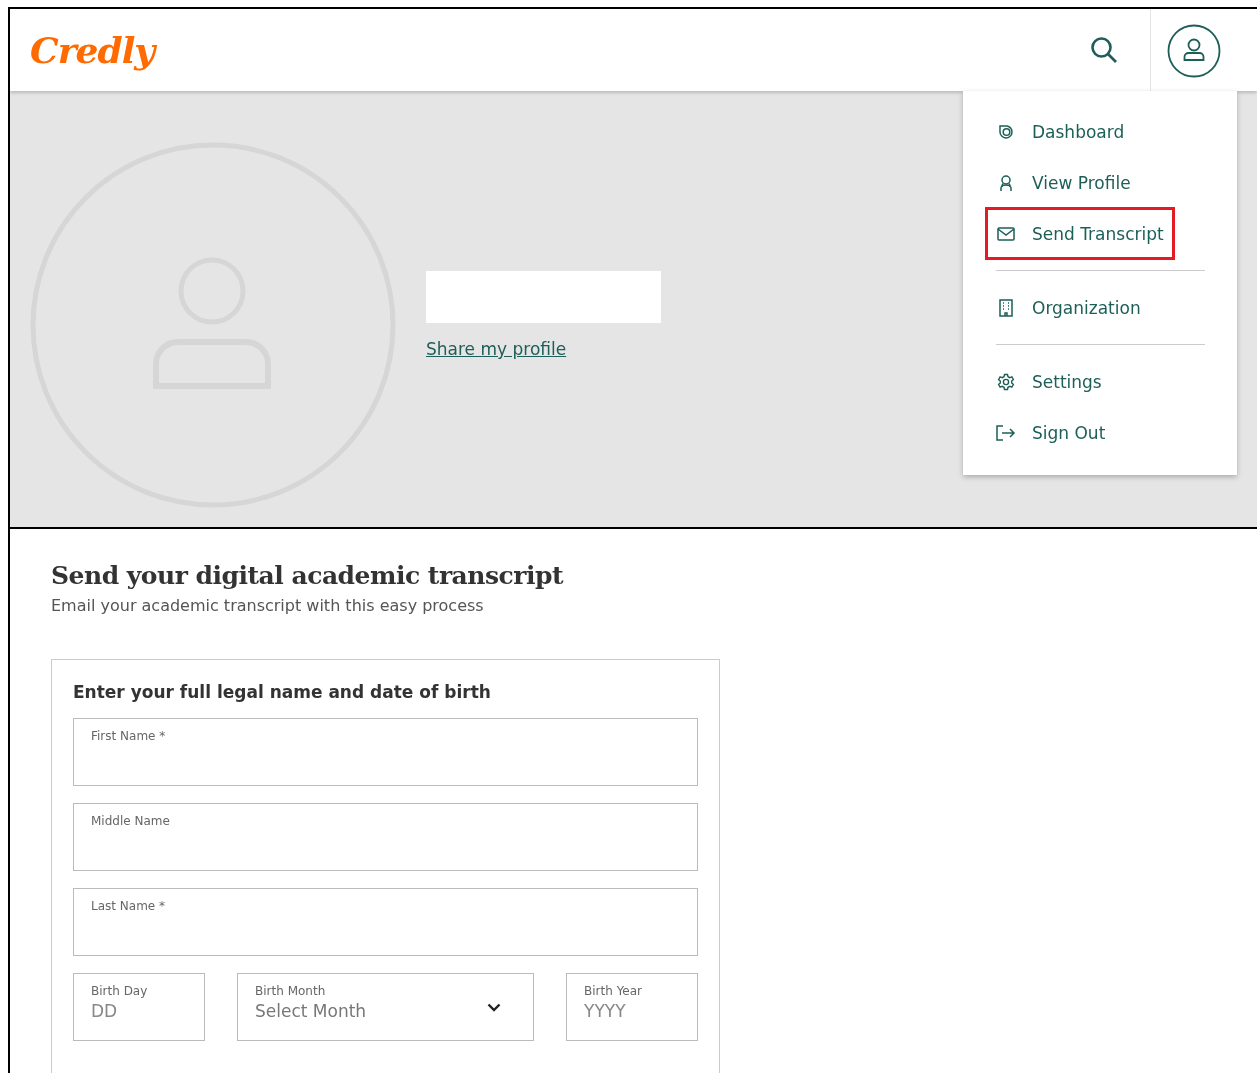  I want to click on text-input: DD, so click(139, 1011).